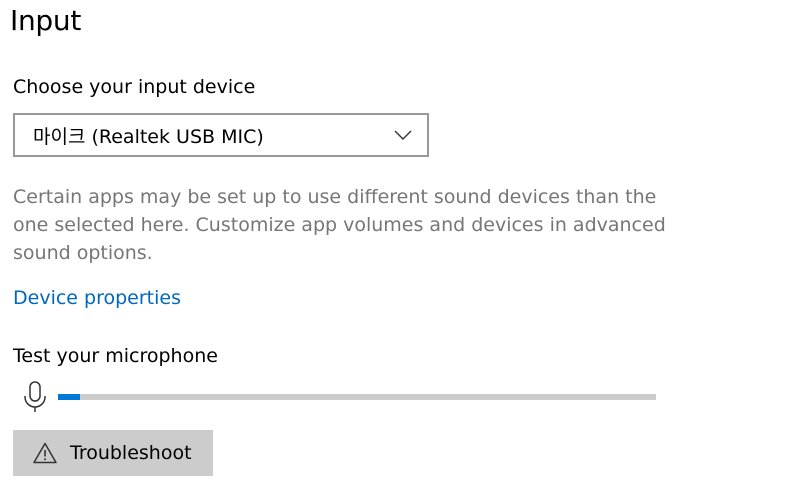  Describe the element at coordinates (35, 397) in the screenshot. I see `microphone-icon` at that location.